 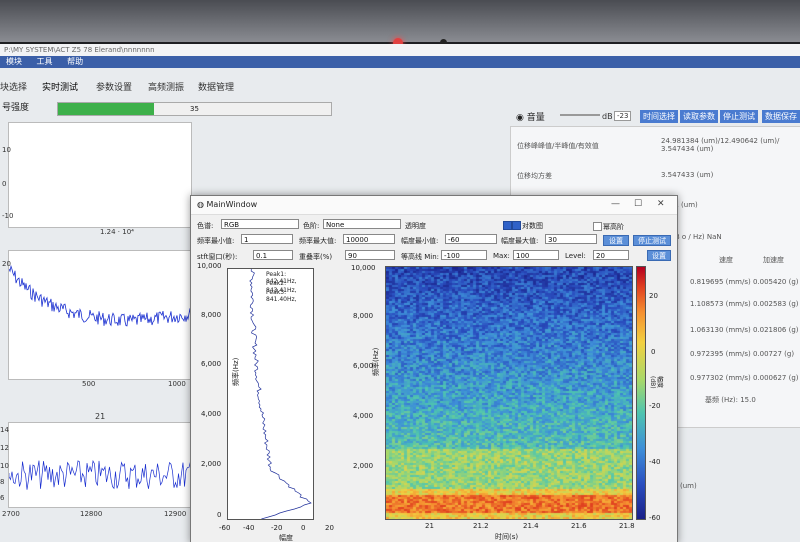 What do you see at coordinates (720, 304) in the screenshot?
I see `table-cell: 1.108573 (mm/s)` at bounding box center [720, 304].